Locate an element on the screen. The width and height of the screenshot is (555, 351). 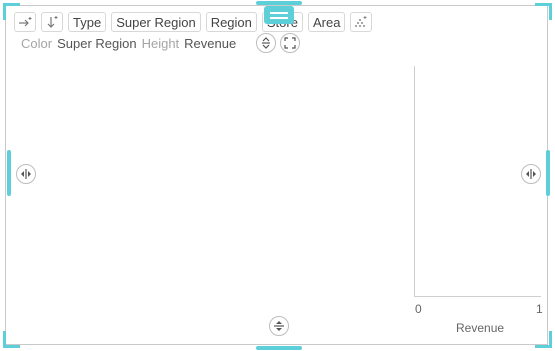
resize-handle-bottom-left is located at coordinates (11, 339).